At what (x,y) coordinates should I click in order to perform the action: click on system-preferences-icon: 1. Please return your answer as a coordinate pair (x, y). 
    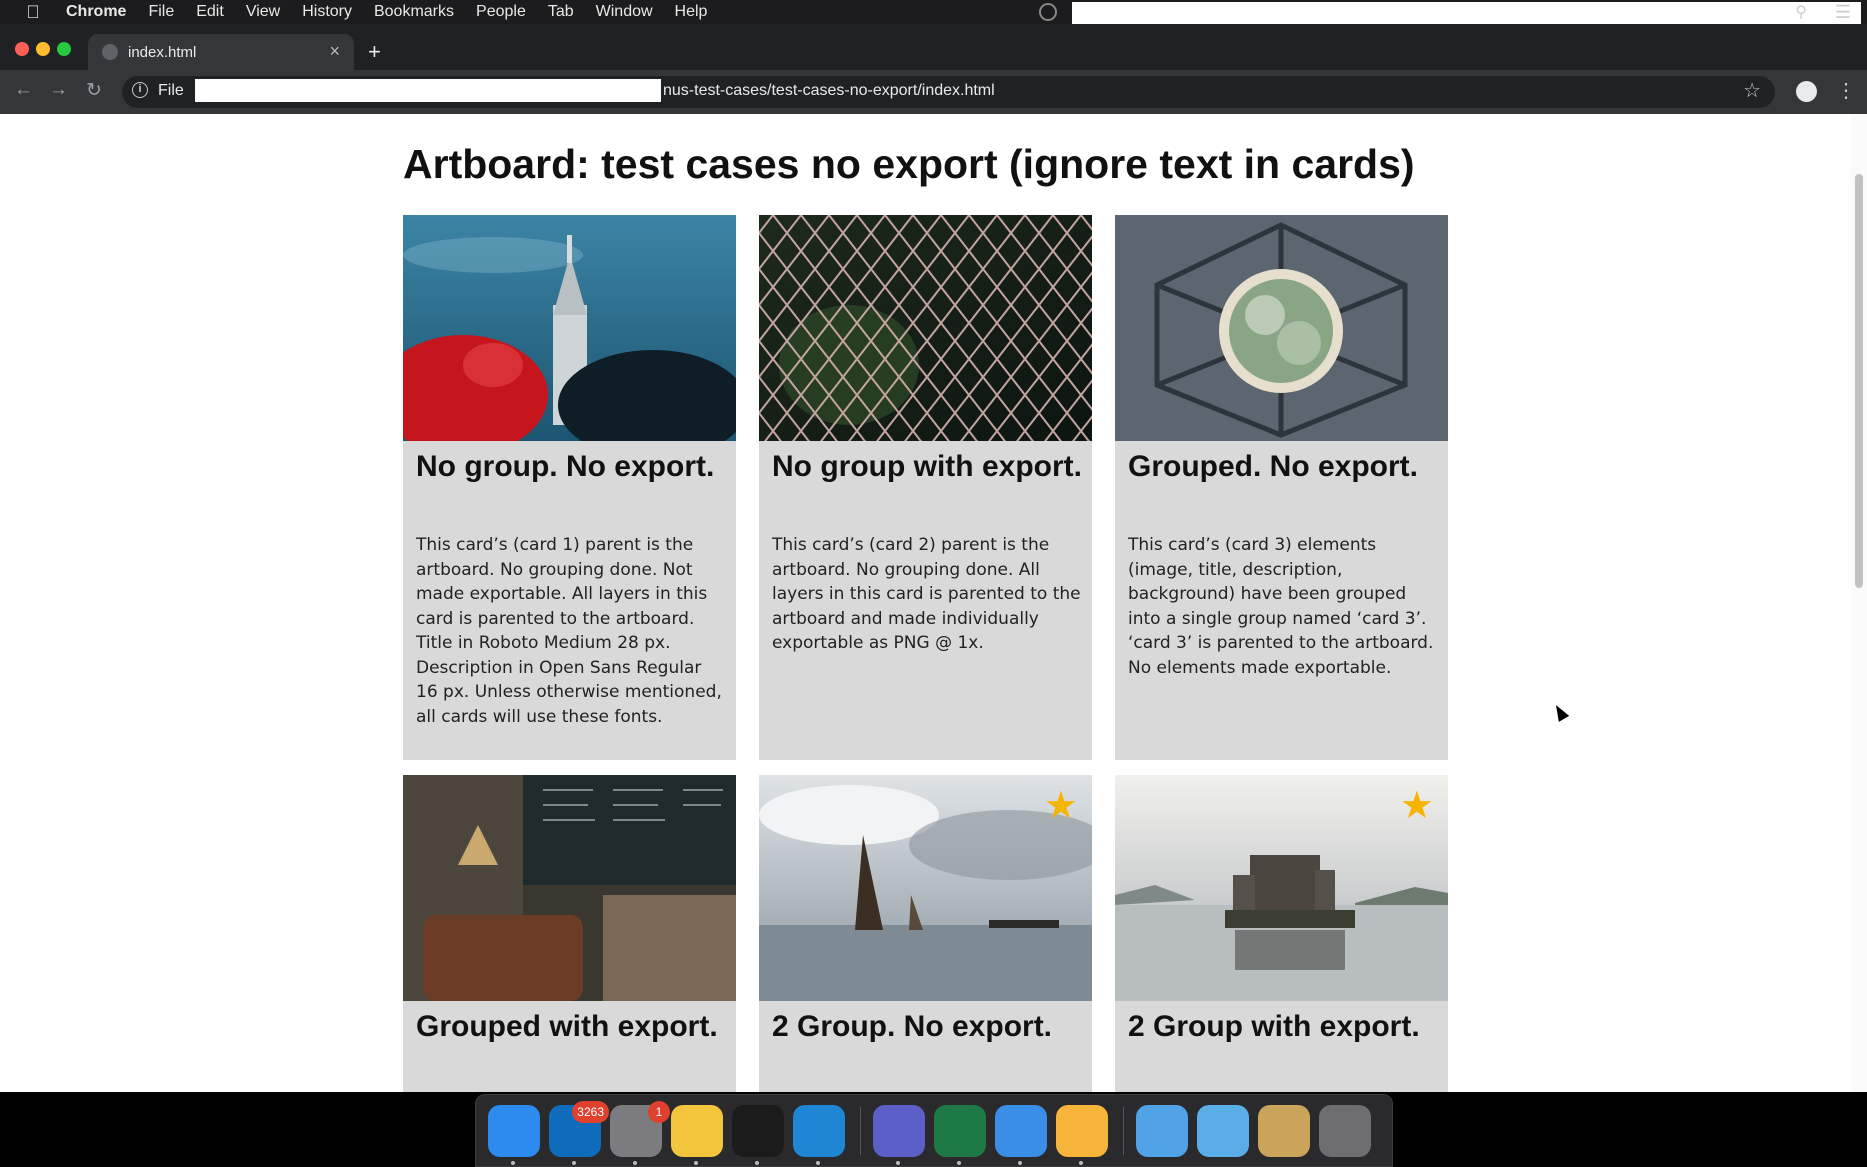
    Looking at the image, I should click on (640, 1133).